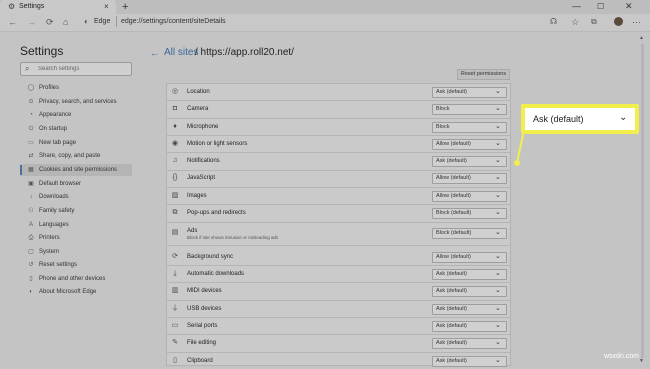 The image size is (650, 369). I want to click on sidebar-item-label: Languages, so click(54, 225).